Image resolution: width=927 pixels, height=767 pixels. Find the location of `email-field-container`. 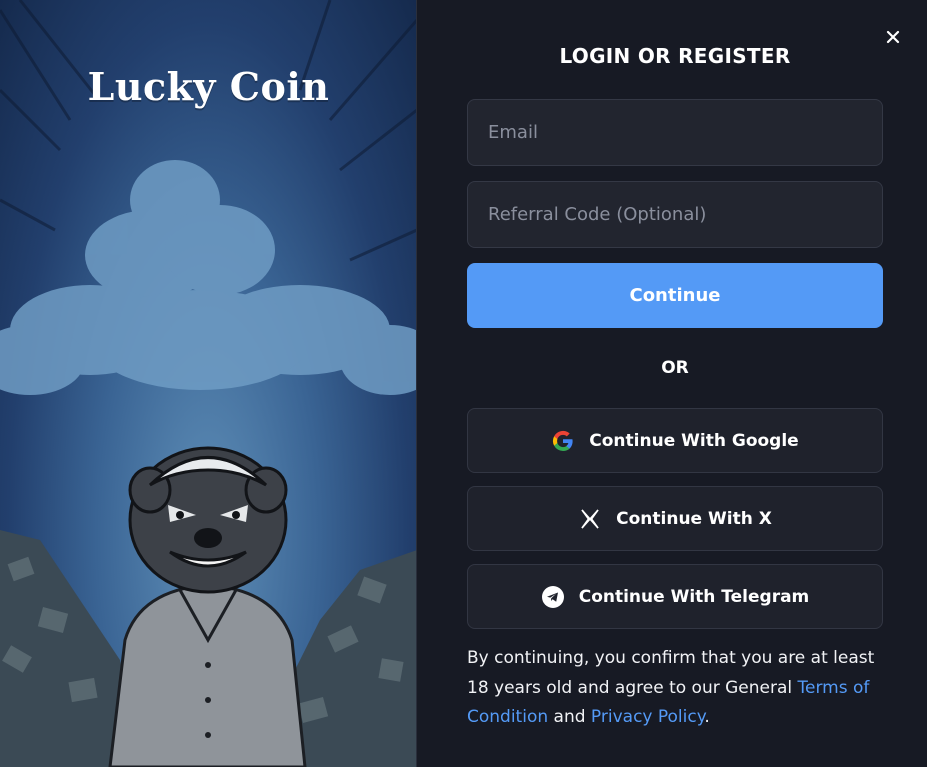

email-field-container is located at coordinates (675, 132).